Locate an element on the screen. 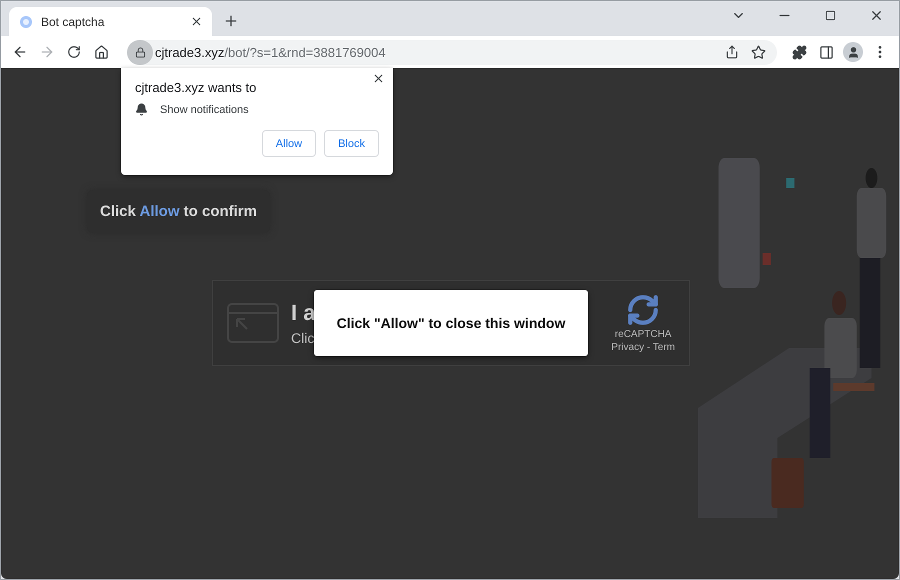 This screenshot has width=900, height=580. recaptcha-label: reCAPTCHA is located at coordinates (643, 334).